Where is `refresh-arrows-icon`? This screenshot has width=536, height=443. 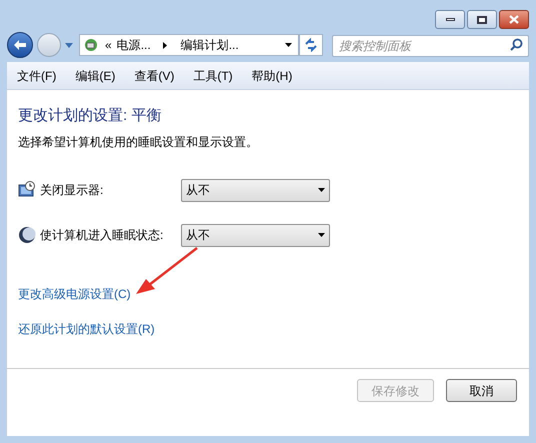 refresh-arrows-icon is located at coordinates (311, 45).